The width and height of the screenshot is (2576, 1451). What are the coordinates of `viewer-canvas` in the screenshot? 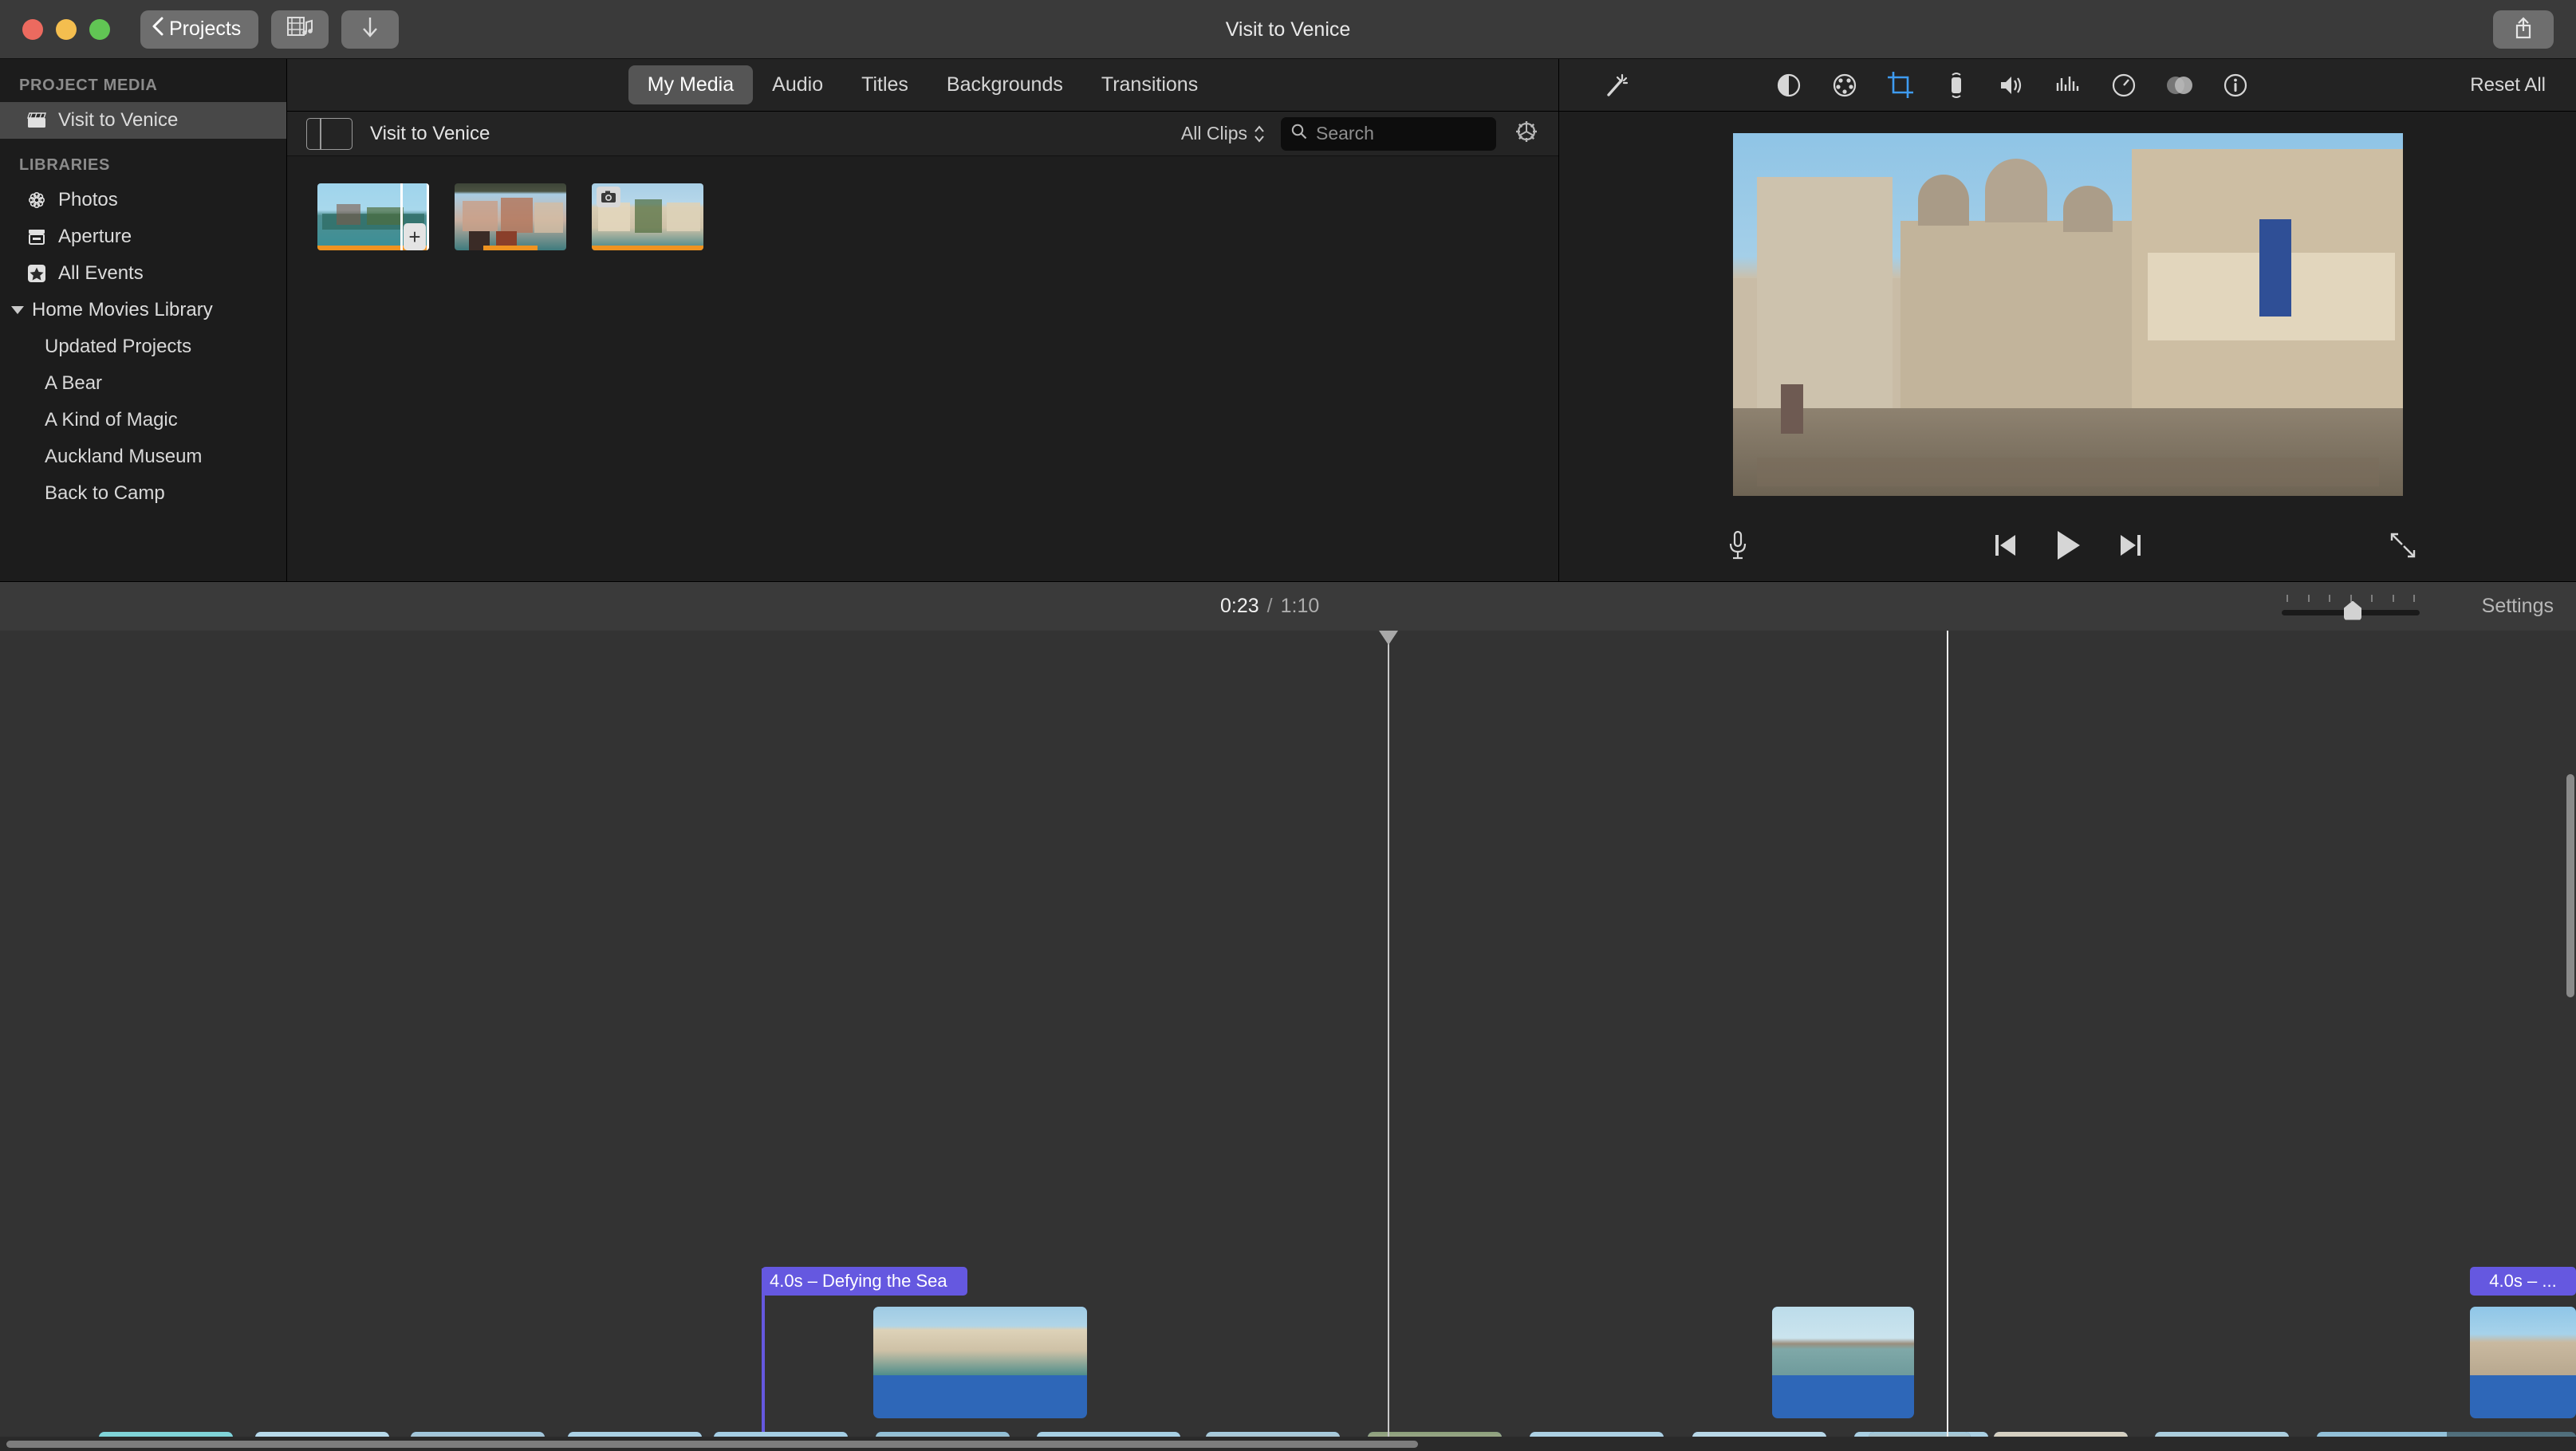 It's located at (2067, 312).